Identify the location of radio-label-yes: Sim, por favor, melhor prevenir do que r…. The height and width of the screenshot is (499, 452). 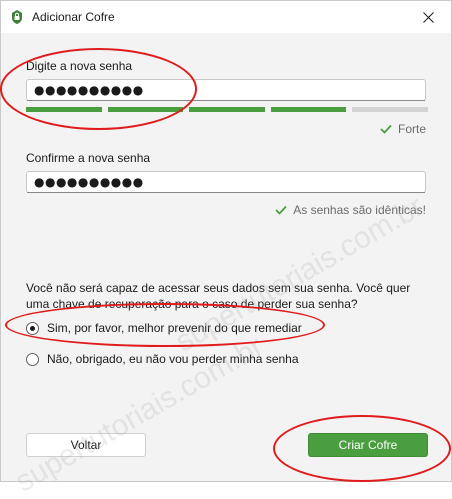
(174, 328).